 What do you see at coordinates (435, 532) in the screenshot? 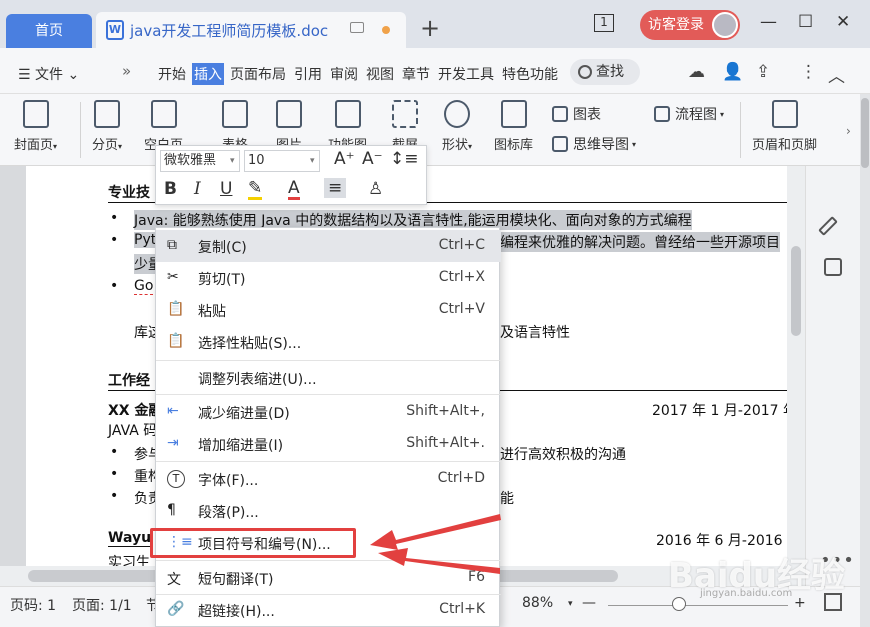
I see `annotation-arrow-upper` at bounding box center [435, 532].